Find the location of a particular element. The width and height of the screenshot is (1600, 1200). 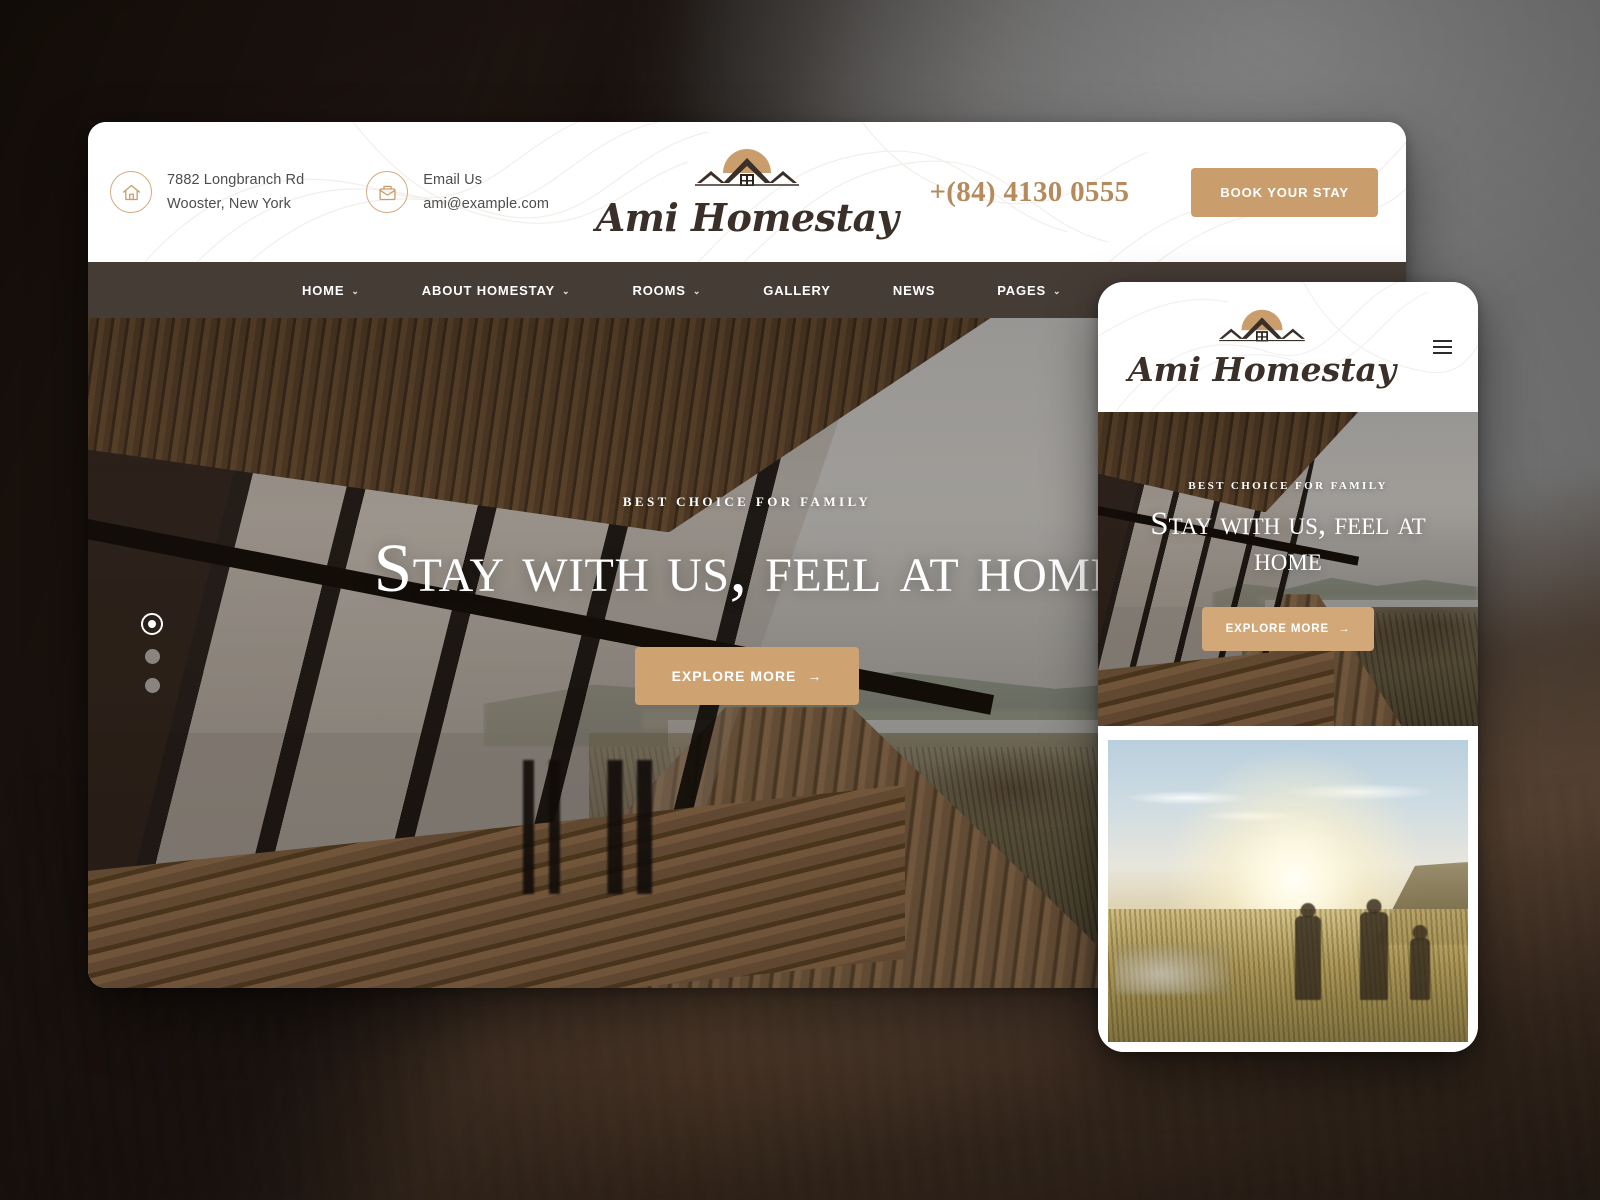

nav-item-gallery: GALLERY is located at coordinates (797, 290).